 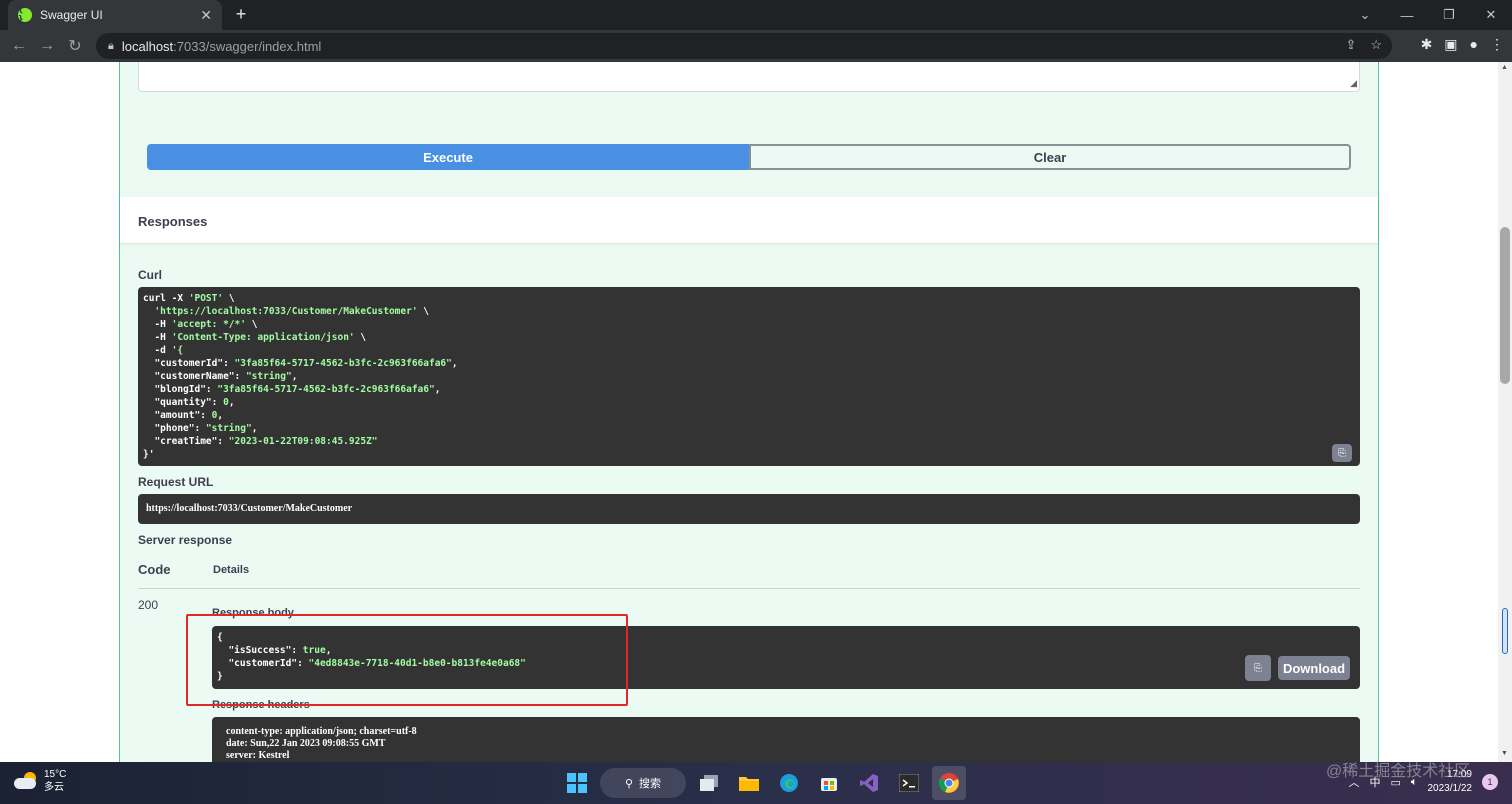 I want to click on share-icon: ⇪, so click(x=1350, y=45).